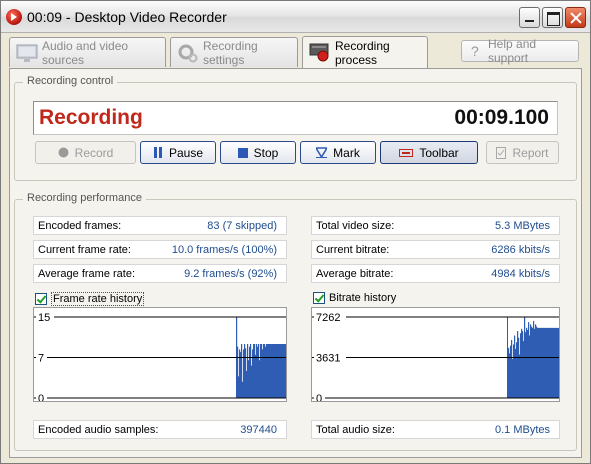 The width and height of the screenshot is (591, 464). I want to click on bitrate-tick-label: 7262, so click(328, 318).